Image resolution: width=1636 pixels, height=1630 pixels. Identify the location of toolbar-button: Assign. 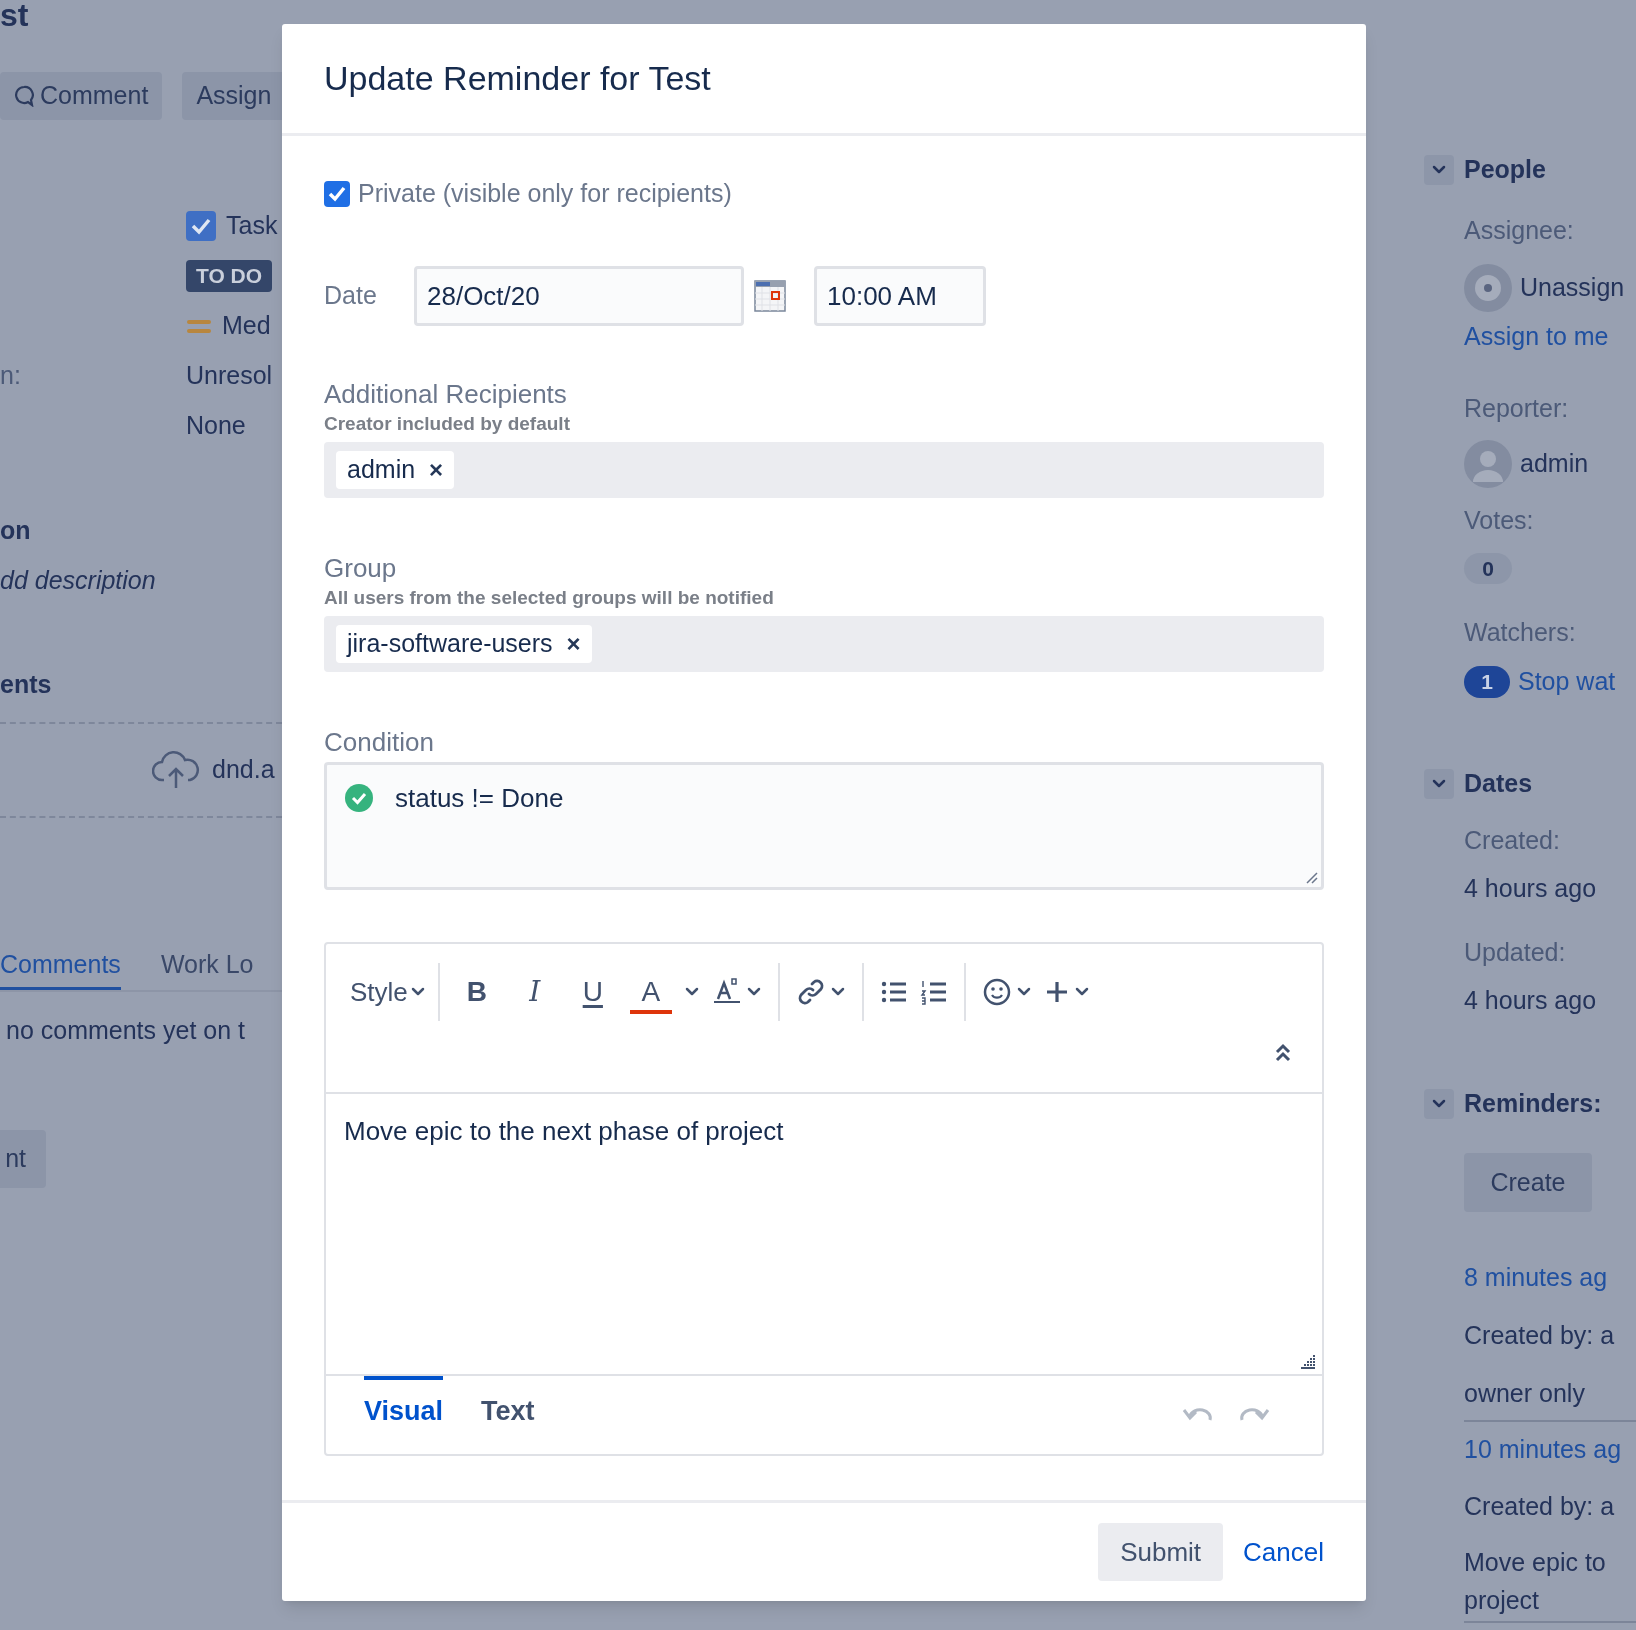
(232, 96).